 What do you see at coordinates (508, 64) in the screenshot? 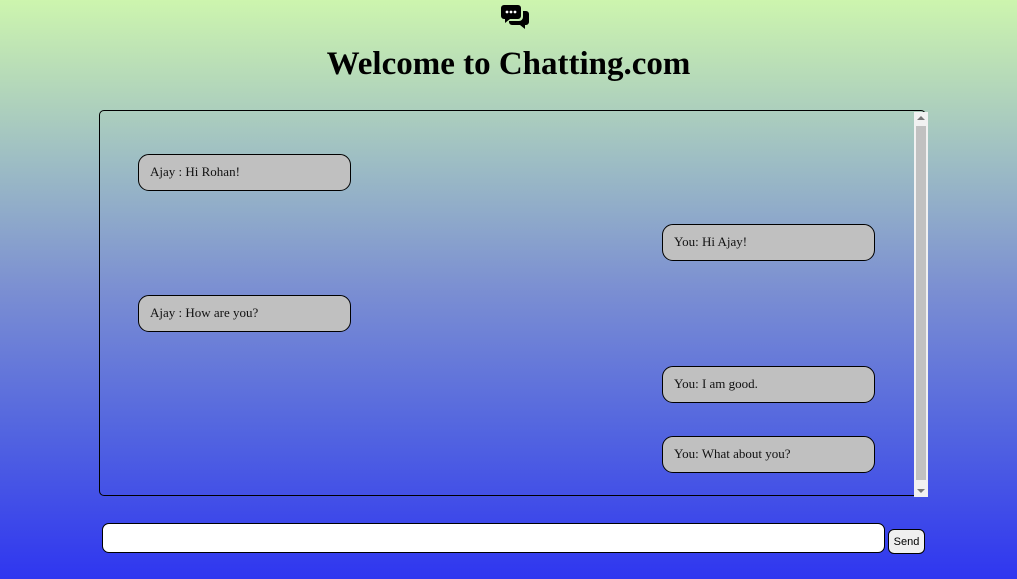
I see `page-title: Welcome to Chatting.com` at bounding box center [508, 64].